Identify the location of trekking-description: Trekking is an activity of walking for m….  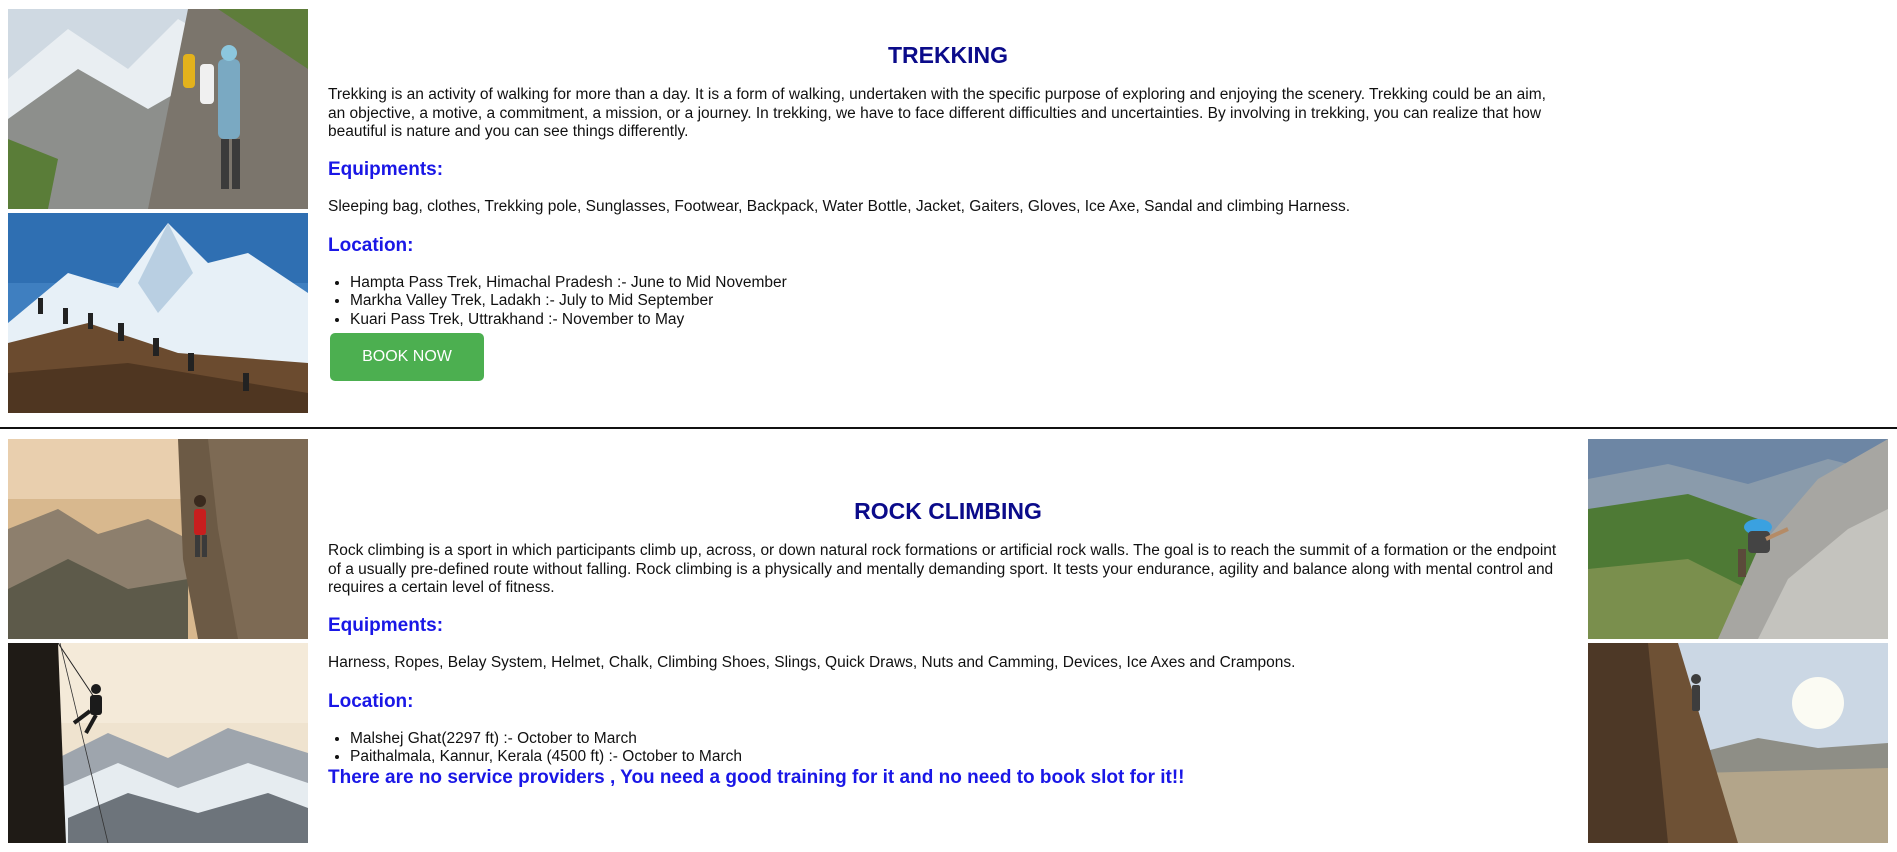
(937, 113).